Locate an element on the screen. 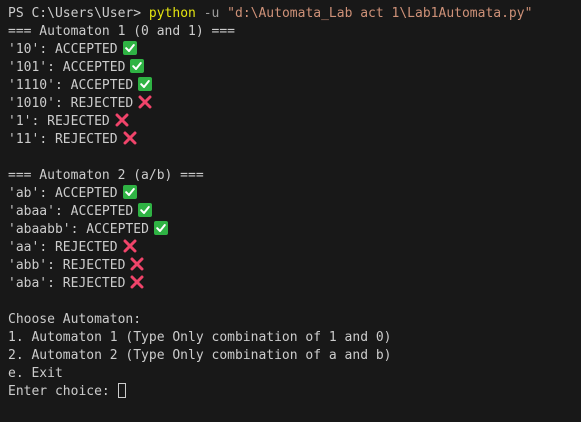 The image size is (581, 422). command-flag: -u is located at coordinates (211, 13).